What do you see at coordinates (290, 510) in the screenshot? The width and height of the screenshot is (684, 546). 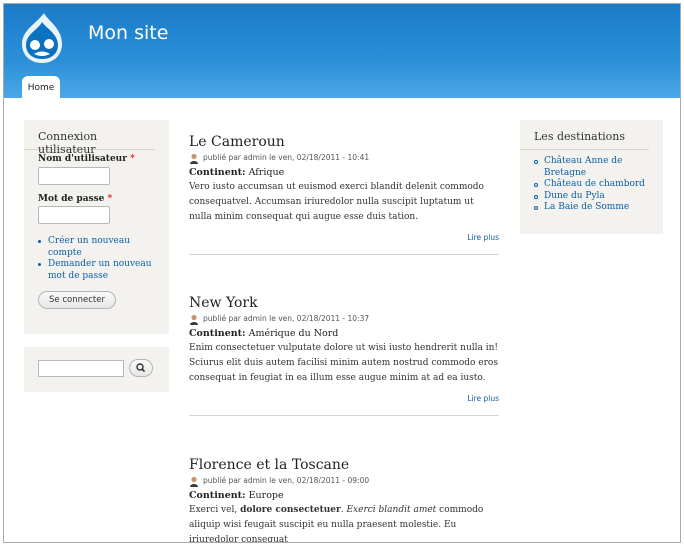 I see `body-bold-text: dolore consectetuer` at bounding box center [290, 510].